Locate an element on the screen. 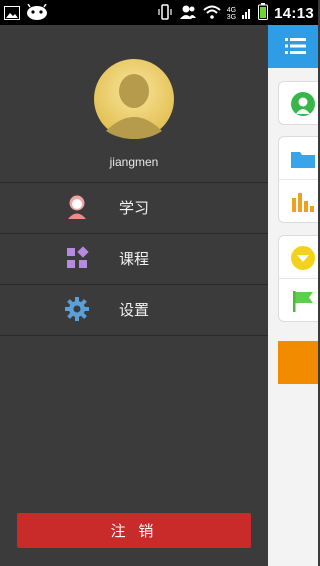 The width and height of the screenshot is (320, 566). wifi-icon is located at coordinates (212, 13).